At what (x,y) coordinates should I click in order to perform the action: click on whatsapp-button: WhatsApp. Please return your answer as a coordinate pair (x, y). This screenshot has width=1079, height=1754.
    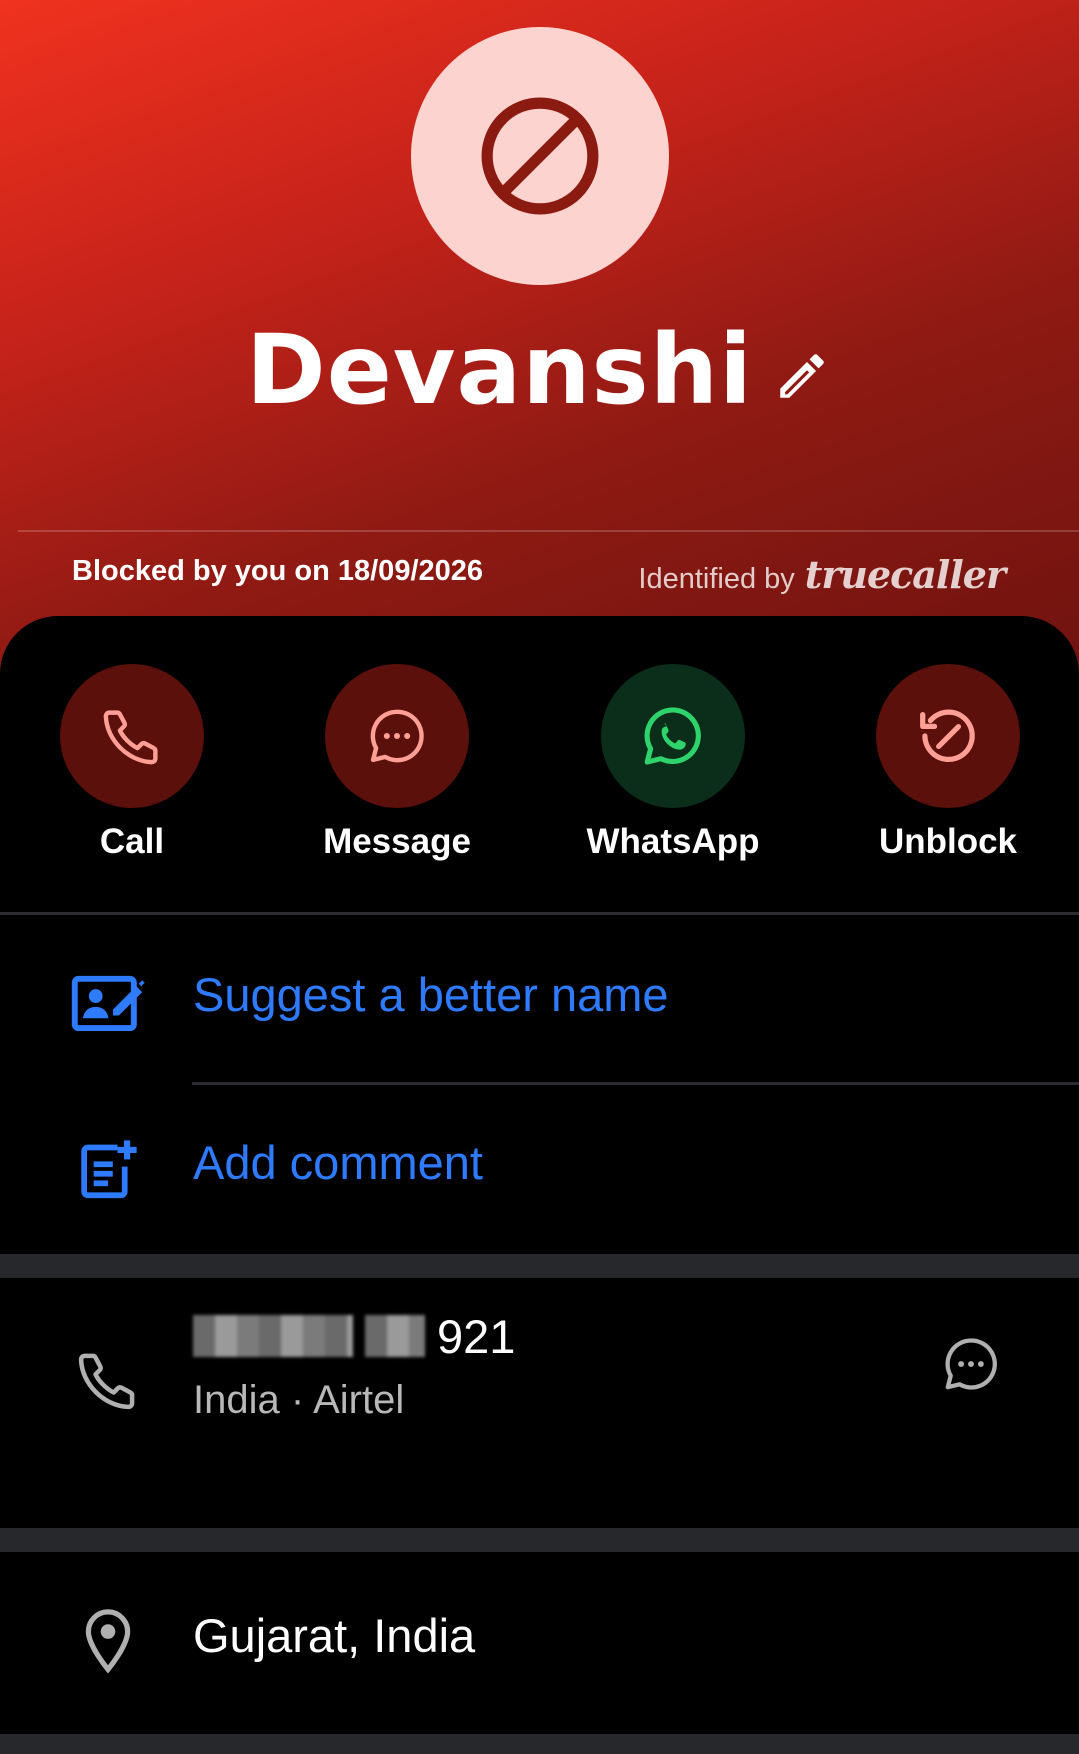
    Looking at the image, I should click on (673, 764).